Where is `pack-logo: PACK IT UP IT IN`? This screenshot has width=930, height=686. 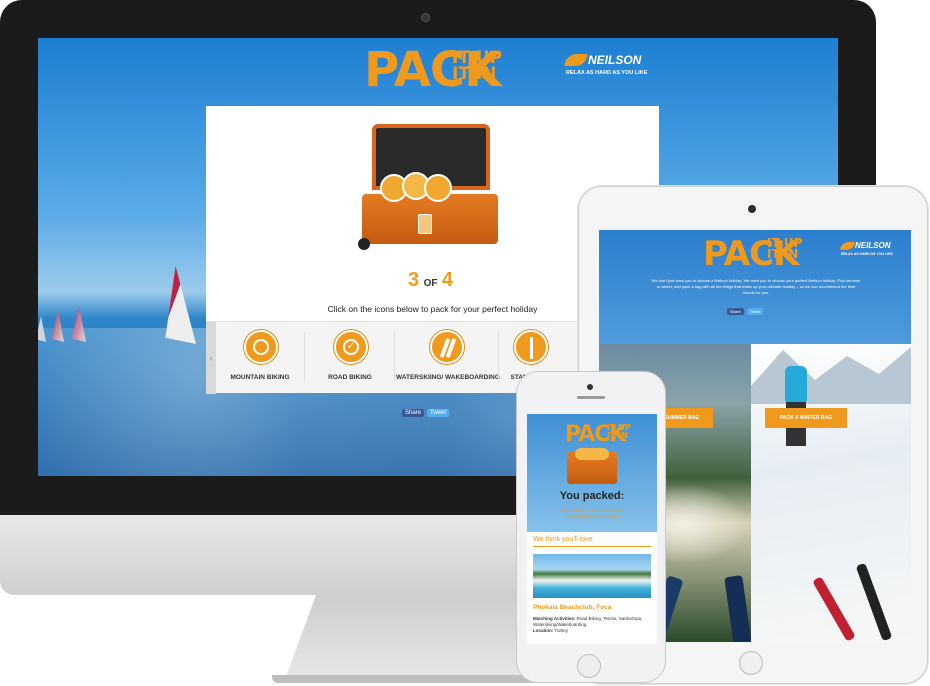 pack-logo: PACK IT UP IT IN is located at coordinates (434, 72).